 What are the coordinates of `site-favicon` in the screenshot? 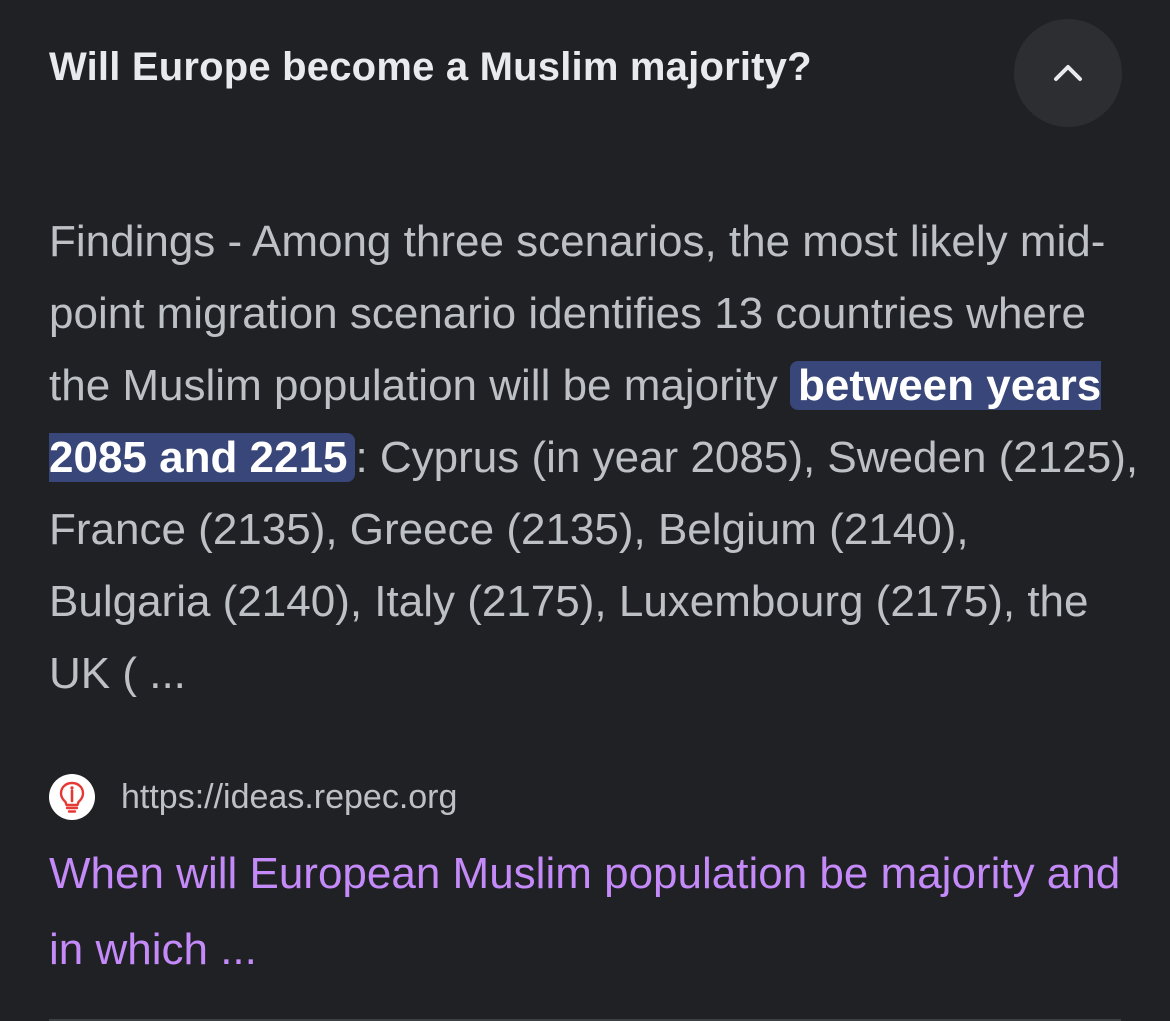 It's located at (72, 797).